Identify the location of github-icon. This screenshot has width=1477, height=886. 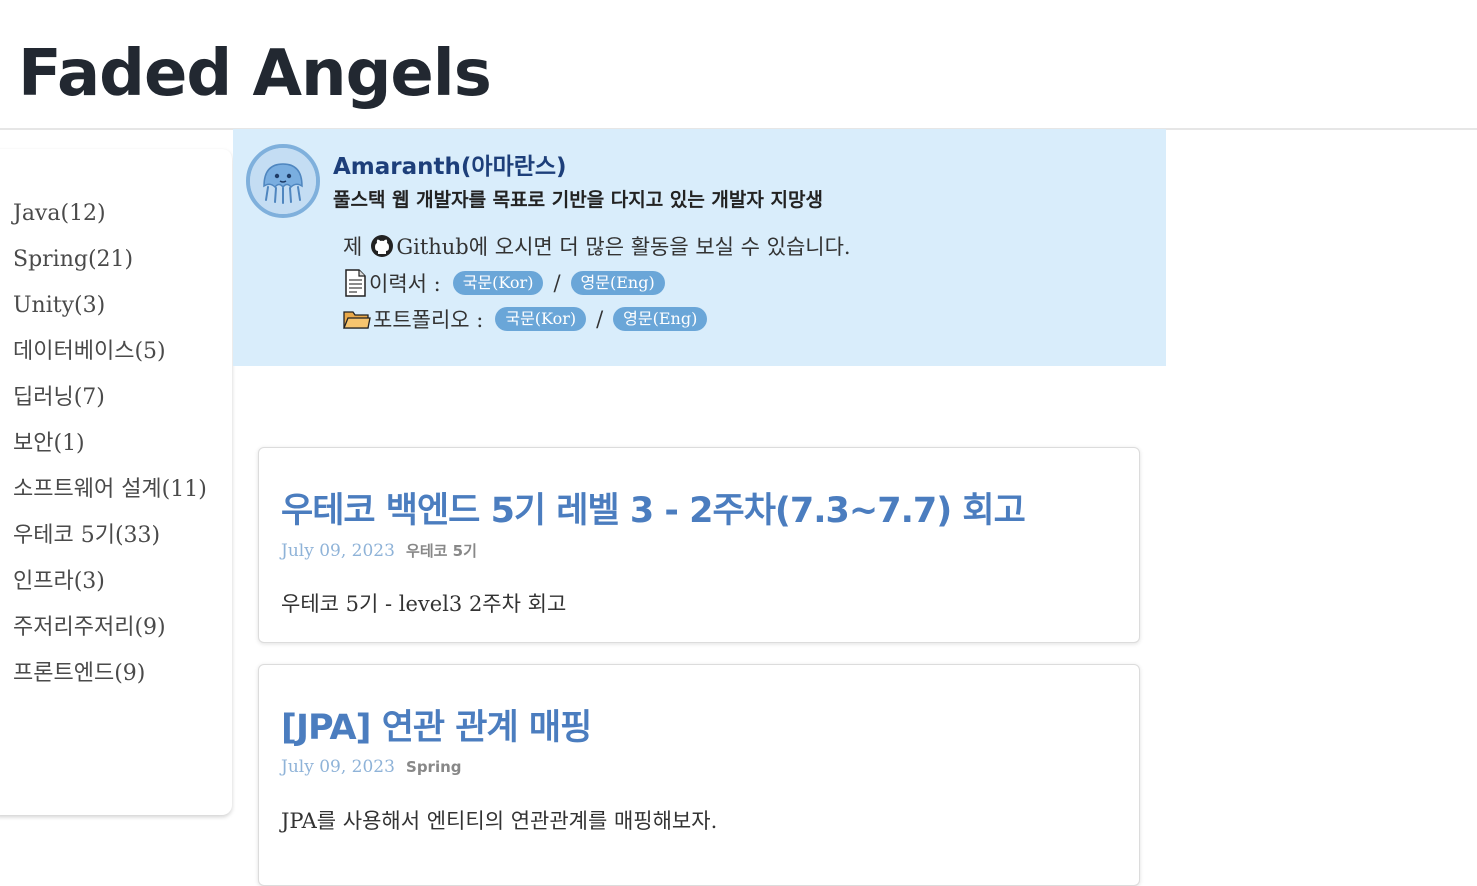
(382, 246).